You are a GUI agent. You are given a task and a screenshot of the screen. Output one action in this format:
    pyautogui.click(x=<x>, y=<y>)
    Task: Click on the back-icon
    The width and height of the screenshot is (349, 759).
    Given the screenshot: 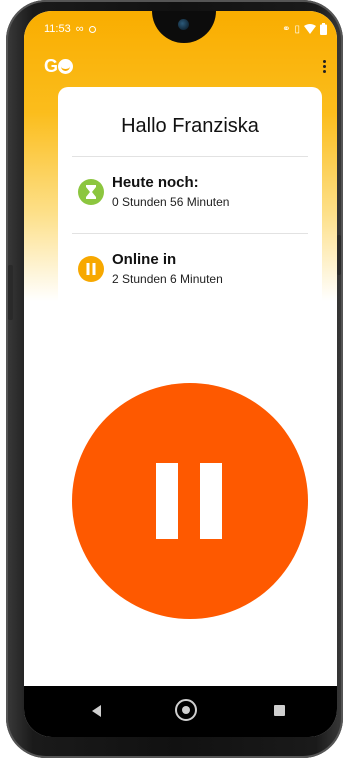 What is the action you would take?
    pyautogui.click(x=96, y=711)
    